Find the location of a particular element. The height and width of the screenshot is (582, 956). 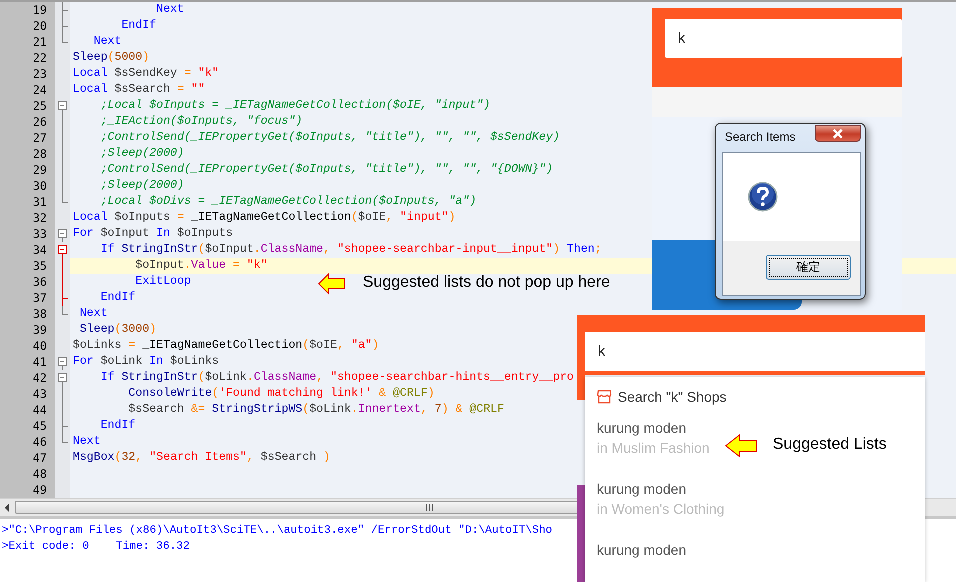

annotation-text: Suggested lists do not pop up here is located at coordinates (486, 283).